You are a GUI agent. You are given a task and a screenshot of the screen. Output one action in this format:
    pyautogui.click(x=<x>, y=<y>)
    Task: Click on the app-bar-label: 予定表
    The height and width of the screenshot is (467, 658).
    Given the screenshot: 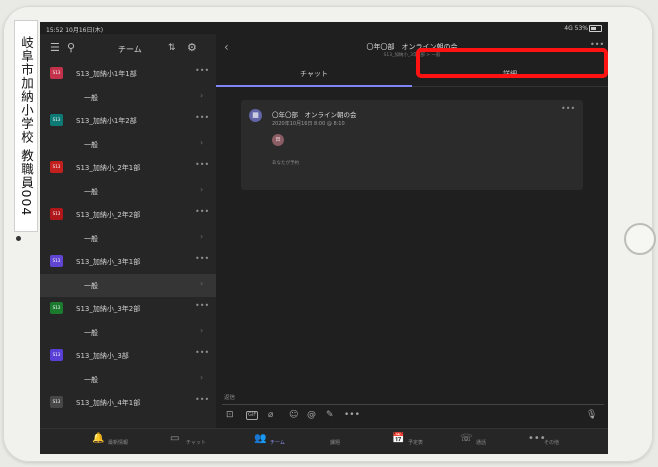 What is the action you would take?
    pyautogui.click(x=416, y=443)
    